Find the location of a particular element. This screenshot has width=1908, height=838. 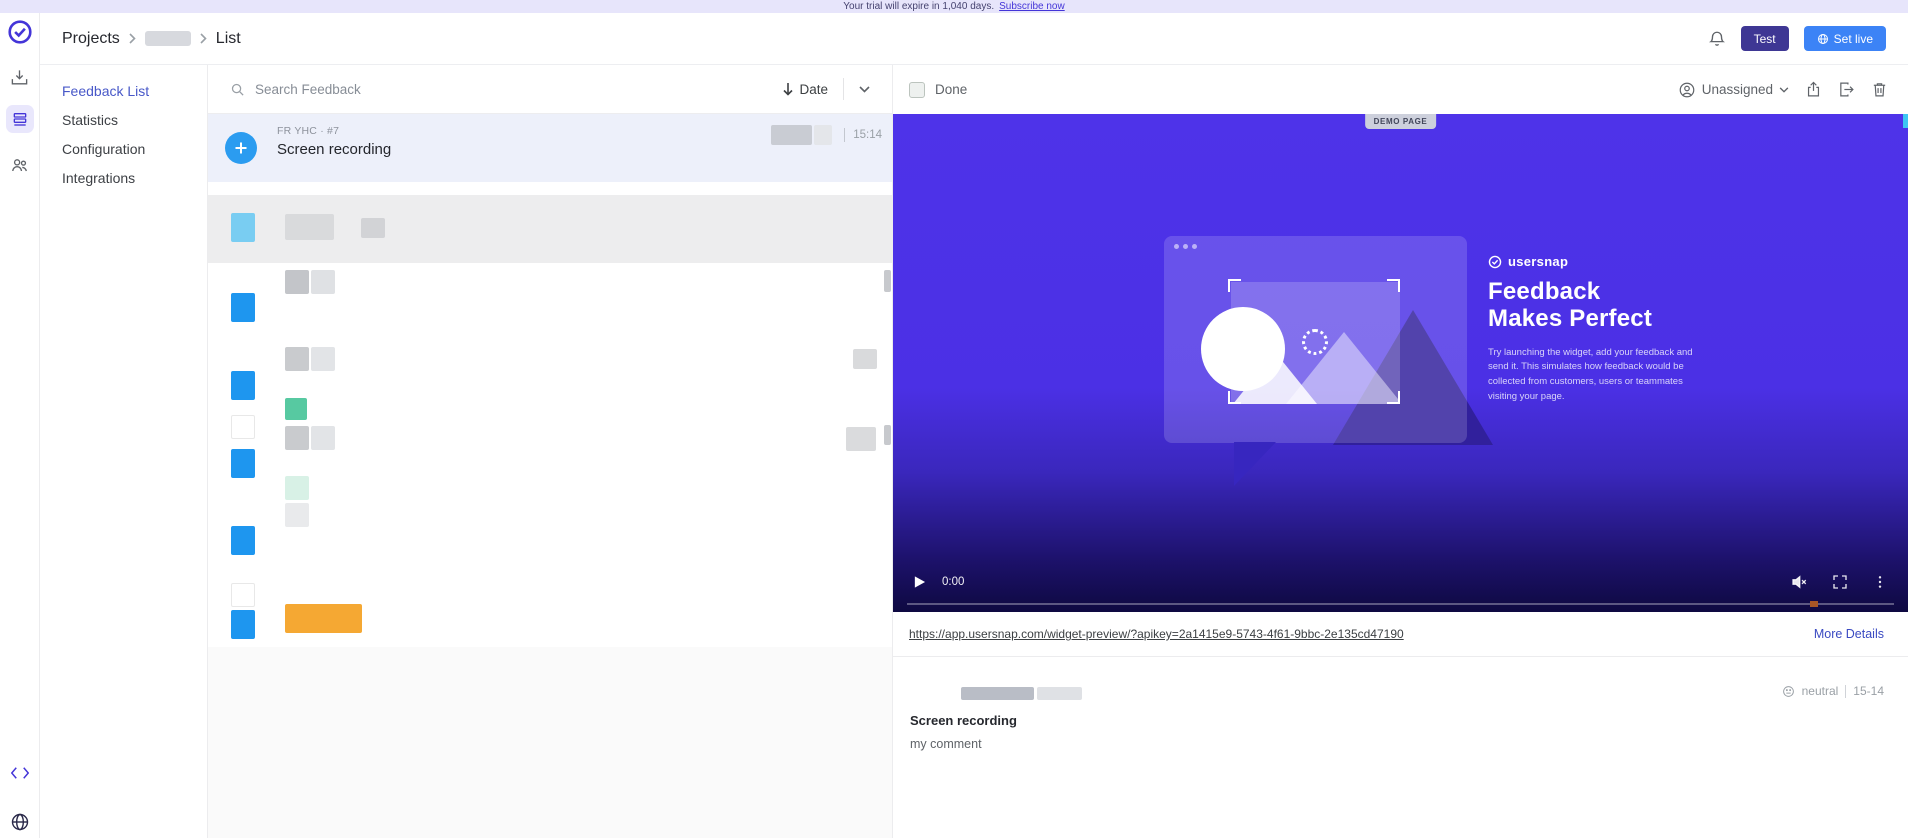

subnav-integrations: Integrations is located at coordinates (134, 178).